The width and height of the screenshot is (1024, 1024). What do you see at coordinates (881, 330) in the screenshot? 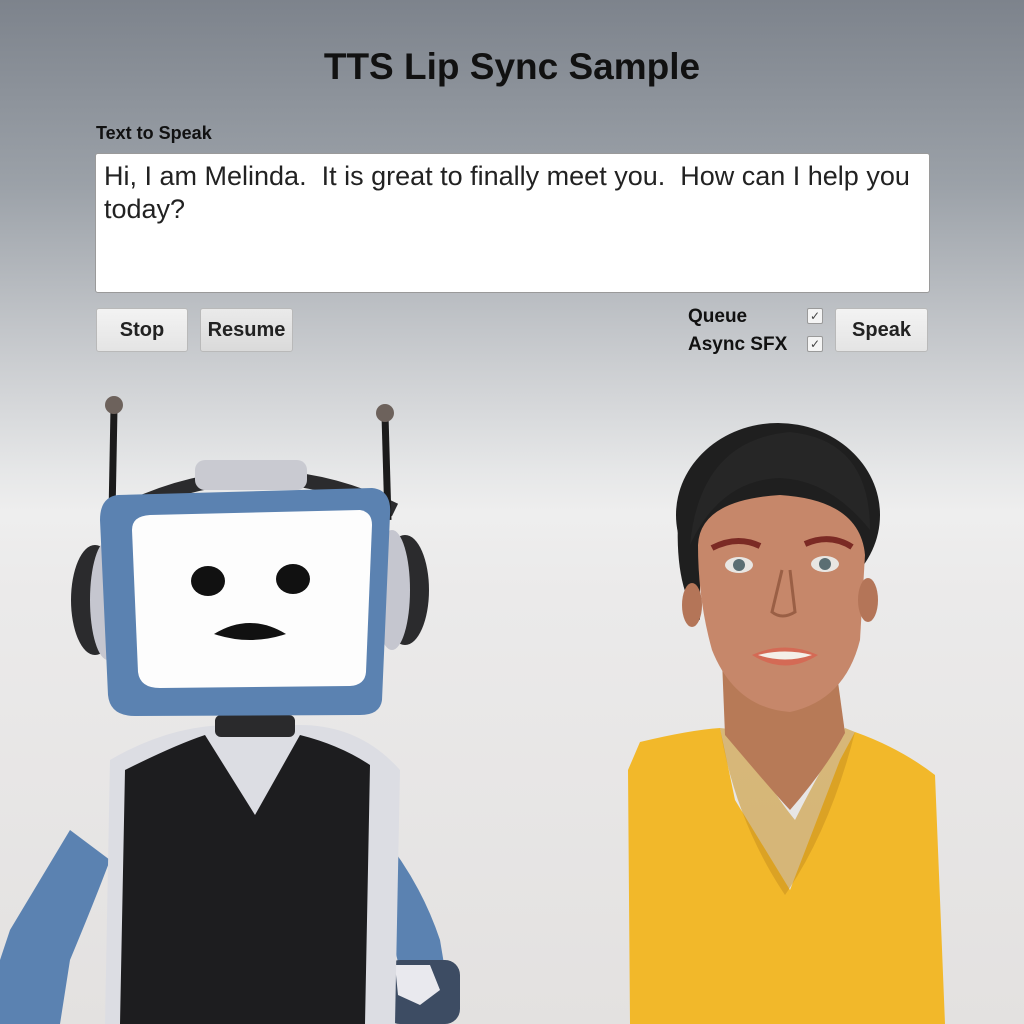
I see `speak-button: Speak` at bounding box center [881, 330].